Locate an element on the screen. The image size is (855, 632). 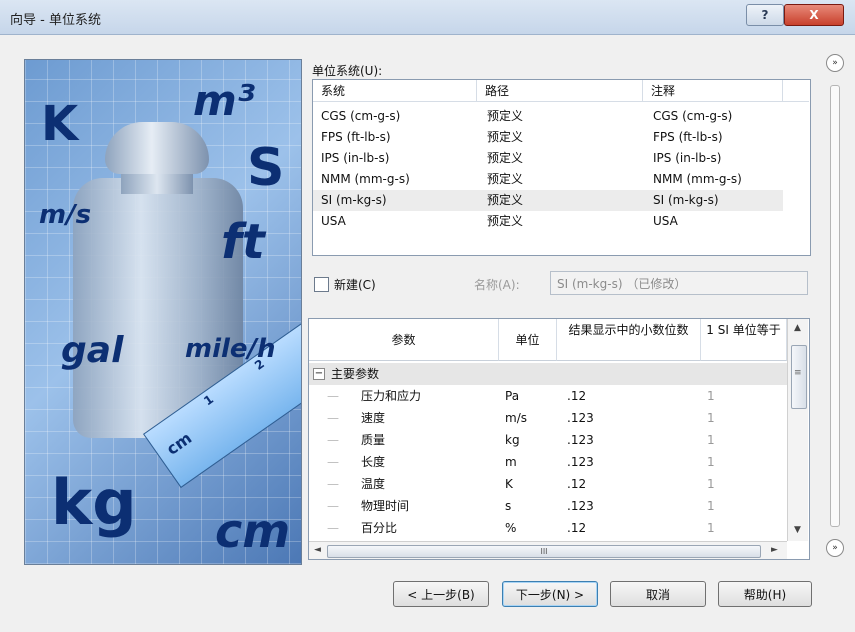
param-unit: s is located at coordinates (508, 506).